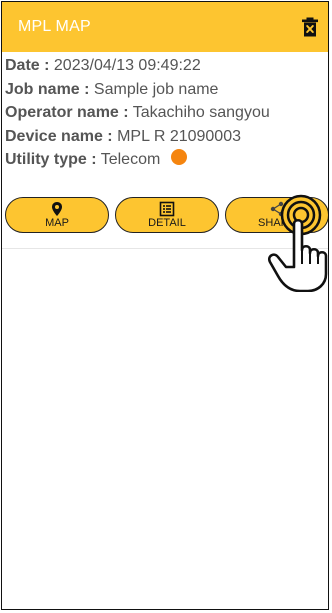 The image size is (332, 613). I want to click on app-title: MPL MAP, so click(54, 26).